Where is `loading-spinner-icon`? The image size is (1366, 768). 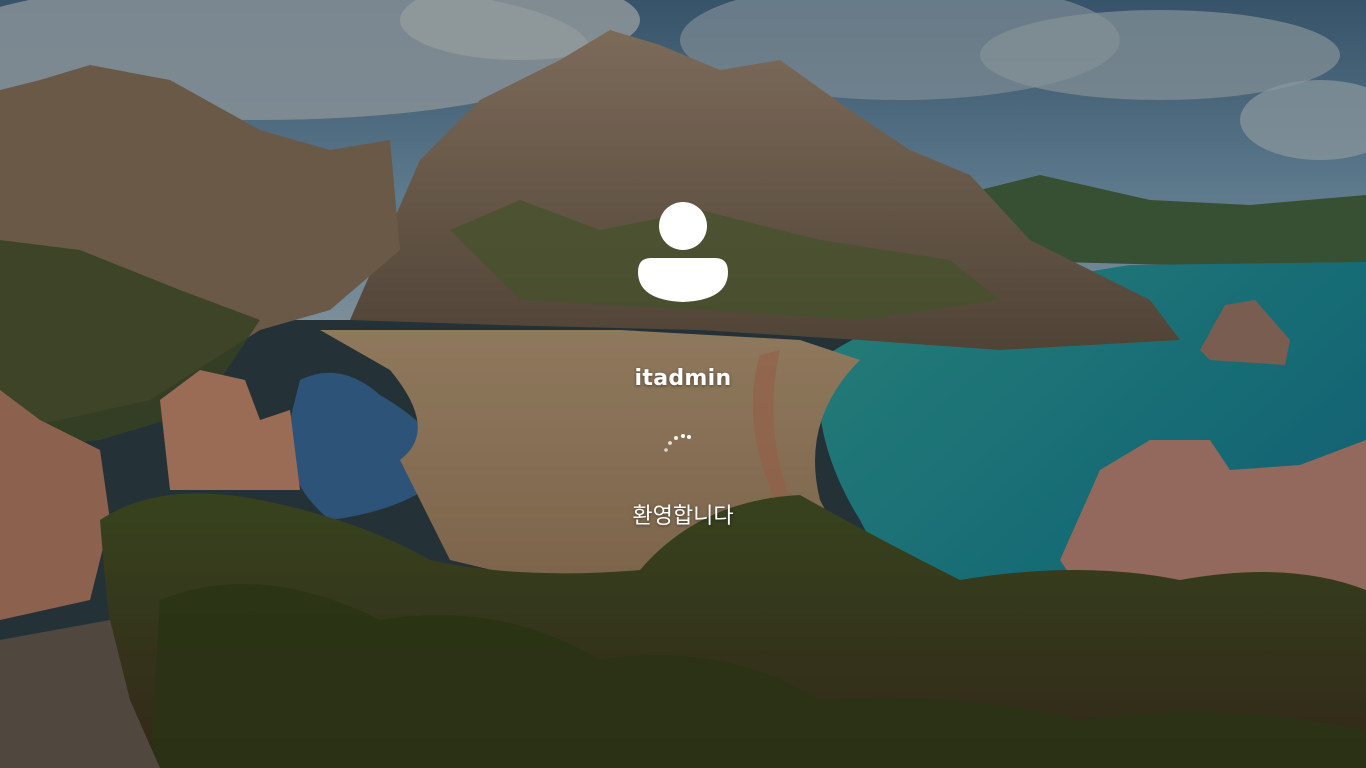
loading-spinner-icon is located at coordinates (677, 443).